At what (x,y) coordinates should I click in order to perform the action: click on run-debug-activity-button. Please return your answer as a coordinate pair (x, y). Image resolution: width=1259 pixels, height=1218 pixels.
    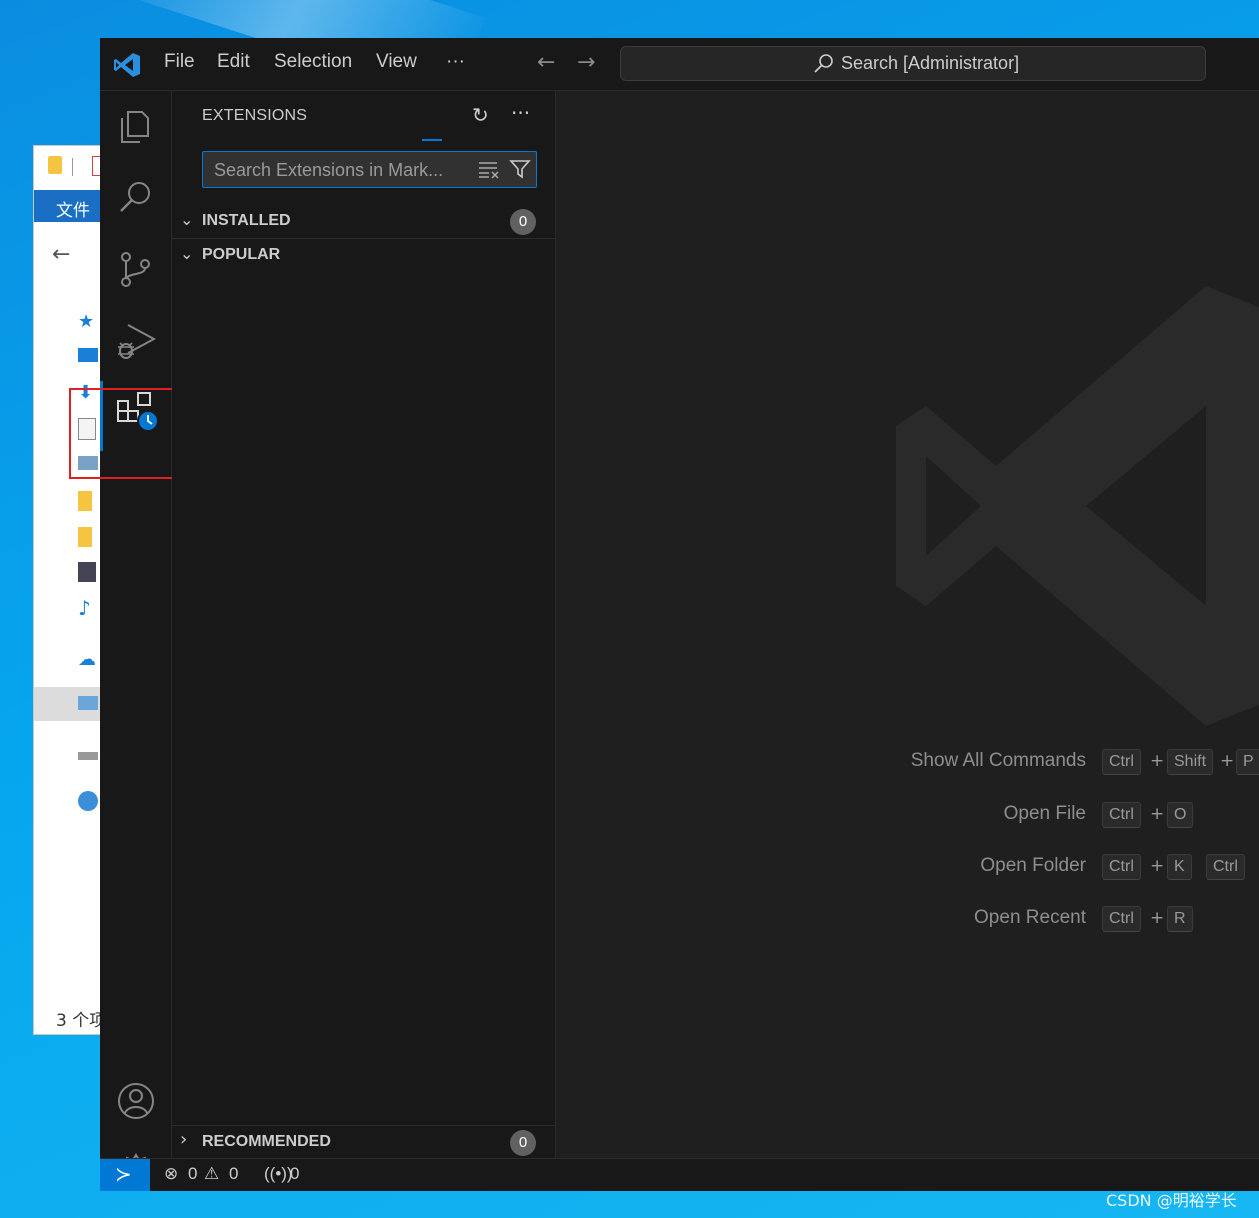
    Looking at the image, I should click on (135, 341).